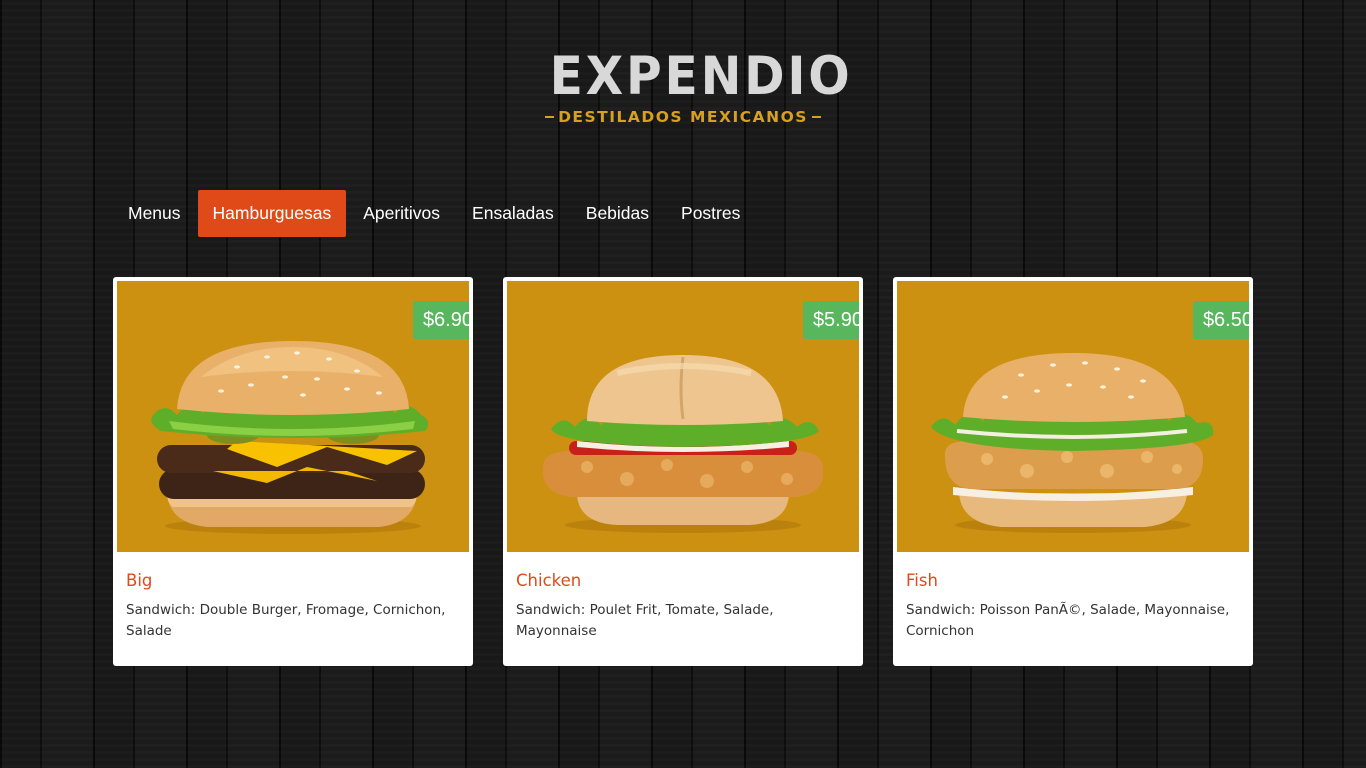 This screenshot has width=1366, height=768. What do you see at coordinates (830, 320) in the screenshot?
I see `price-badge: $5.90` at bounding box center [830, 320].